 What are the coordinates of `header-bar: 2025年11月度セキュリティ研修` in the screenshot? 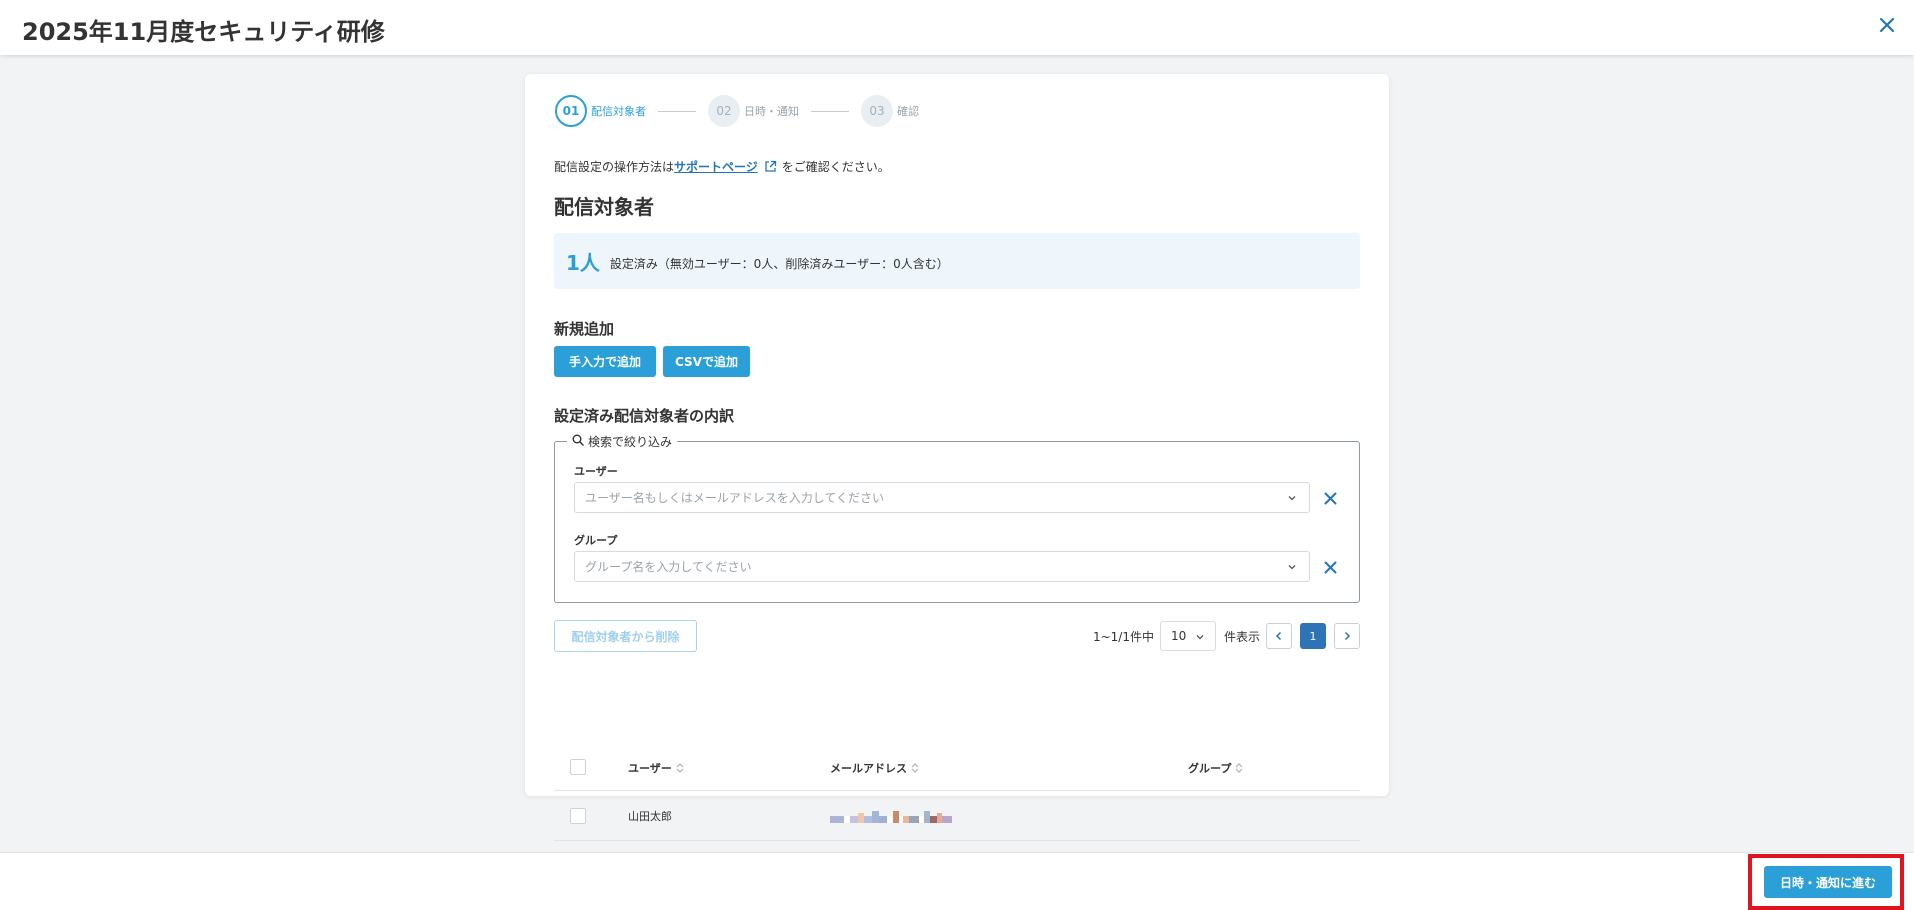 It's located at (957, 27).